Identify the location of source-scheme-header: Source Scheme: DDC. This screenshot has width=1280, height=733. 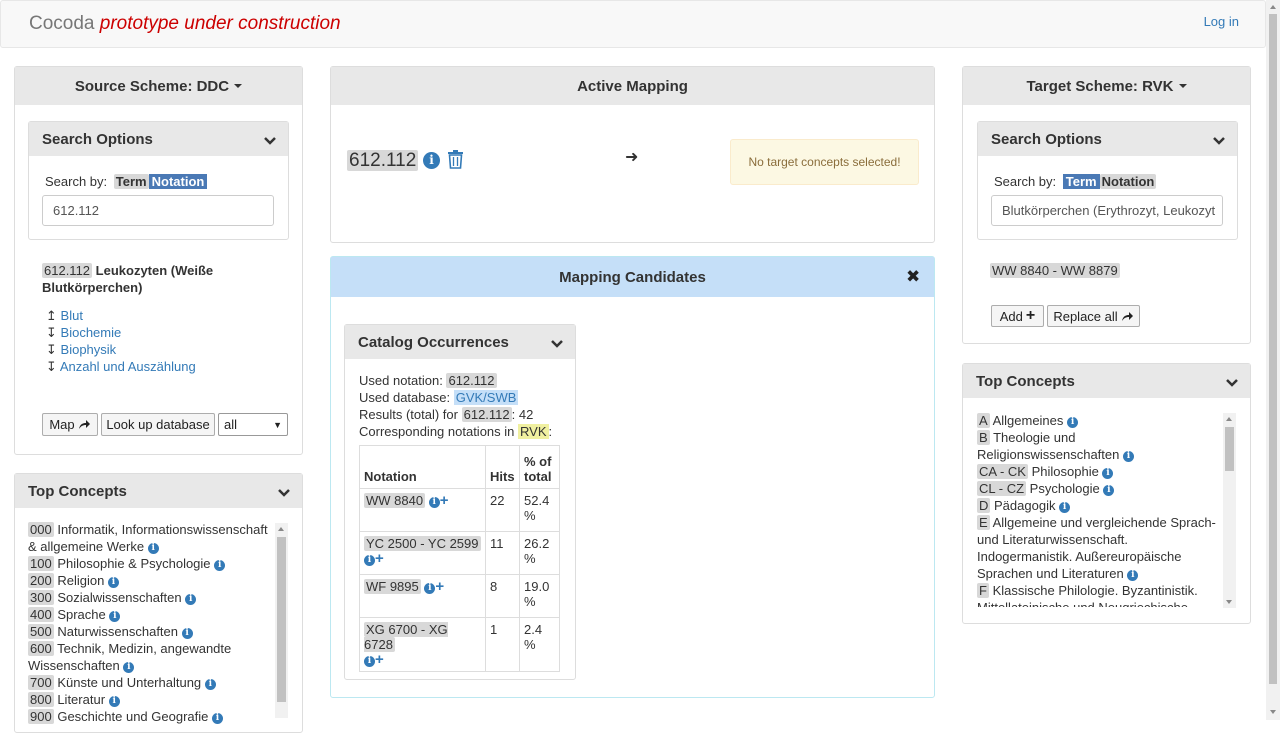
(158, 86).